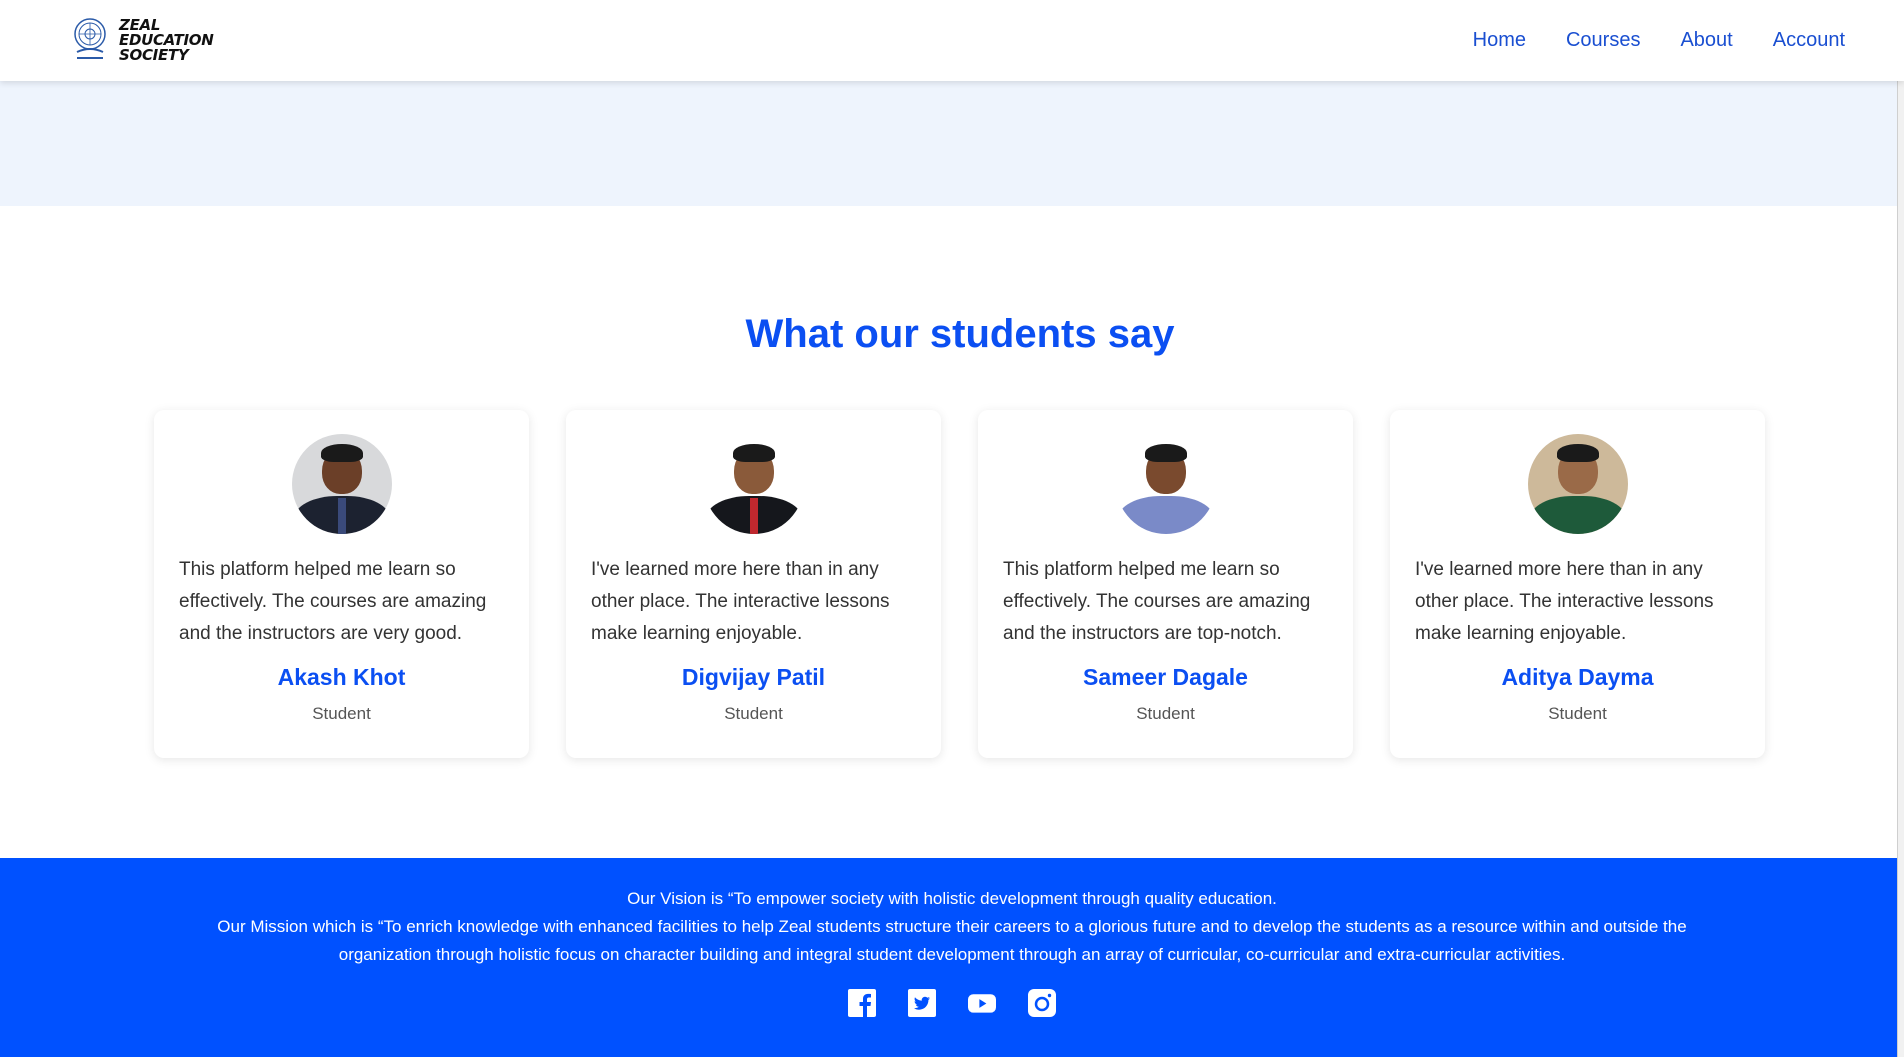  I want to click on nav-menu: Home Courses About Account, so click(1659, 40).